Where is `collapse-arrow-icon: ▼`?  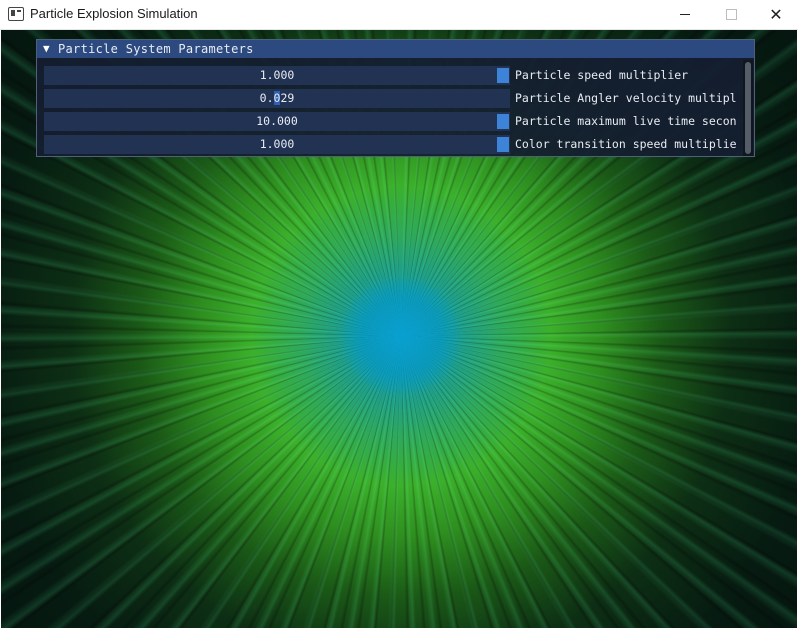 collapse-arrow-icon: ▼ is located at coordinates (46, 49).